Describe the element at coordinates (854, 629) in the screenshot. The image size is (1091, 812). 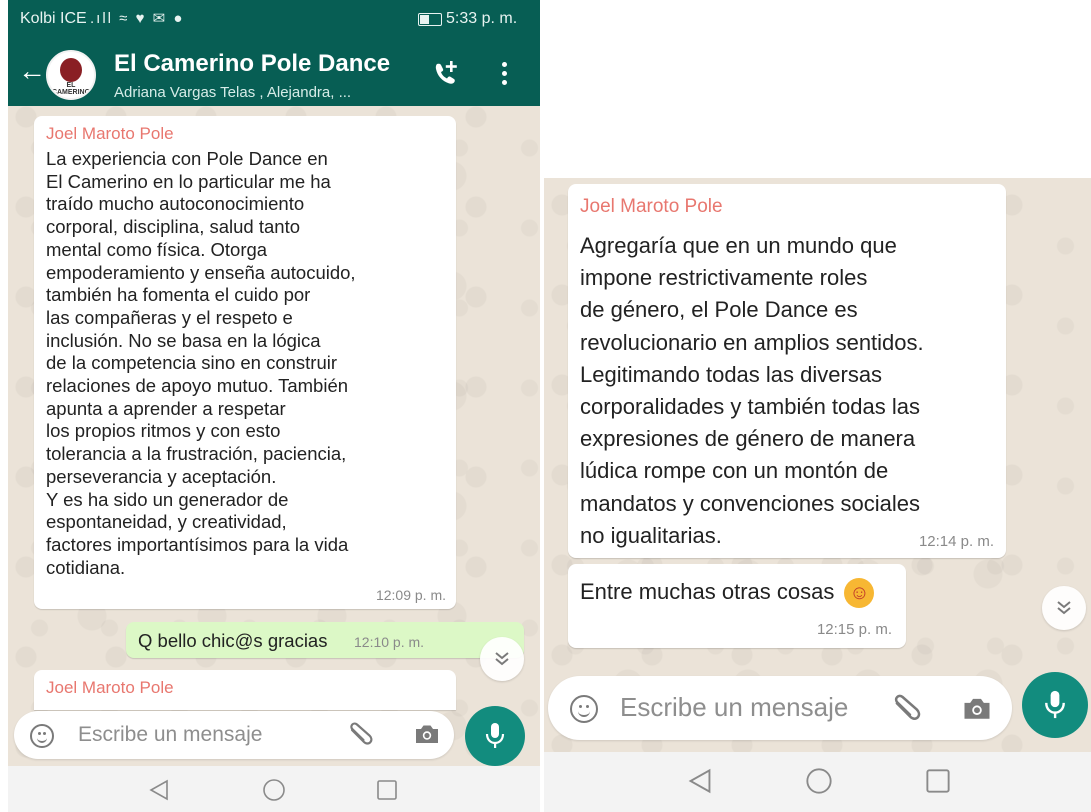
I see `message-time: 12:15 p. m.` at that location.